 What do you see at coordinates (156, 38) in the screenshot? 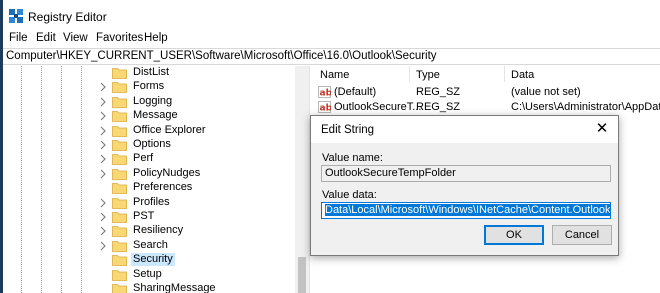
I see `menu-help: Help` at bounding box center [156, 38].